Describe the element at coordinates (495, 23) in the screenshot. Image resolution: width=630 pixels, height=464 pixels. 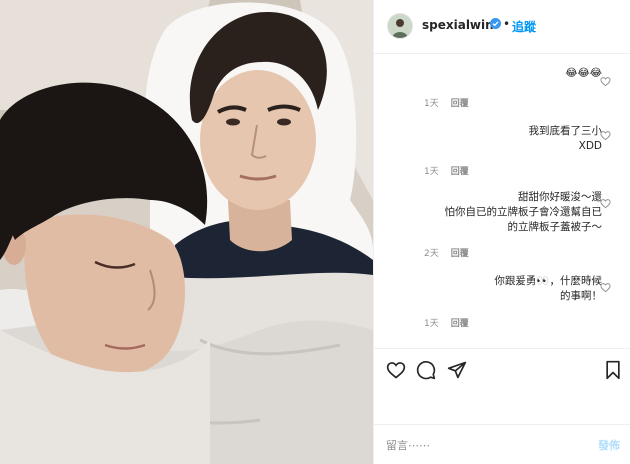
I see `verified-badge-icon` at that location.